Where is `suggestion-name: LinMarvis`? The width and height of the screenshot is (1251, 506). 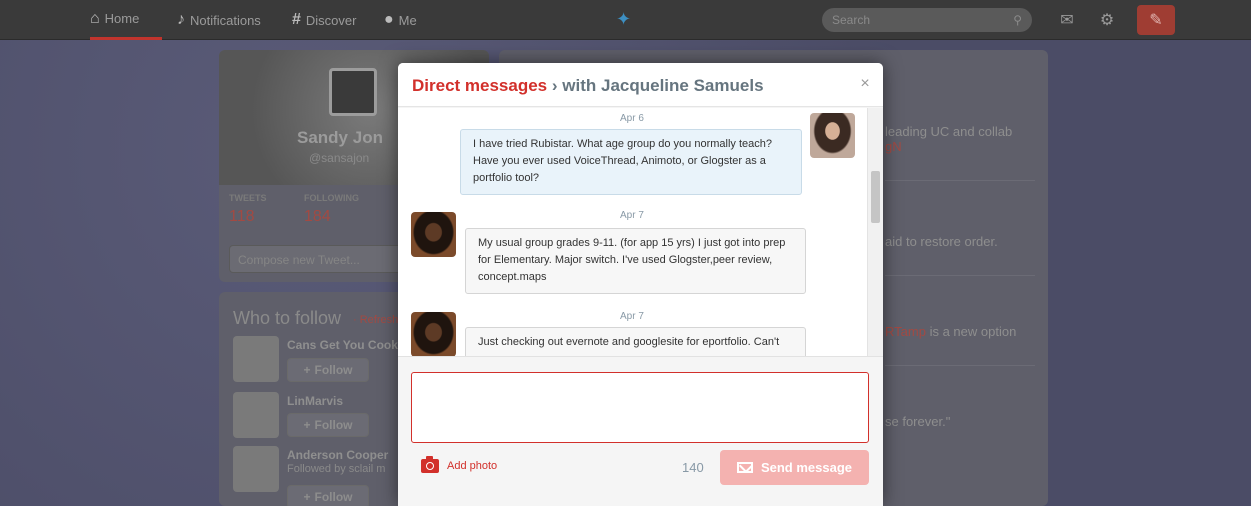 suggestion-name: LinMarvis is located at coordinates (315, 401).